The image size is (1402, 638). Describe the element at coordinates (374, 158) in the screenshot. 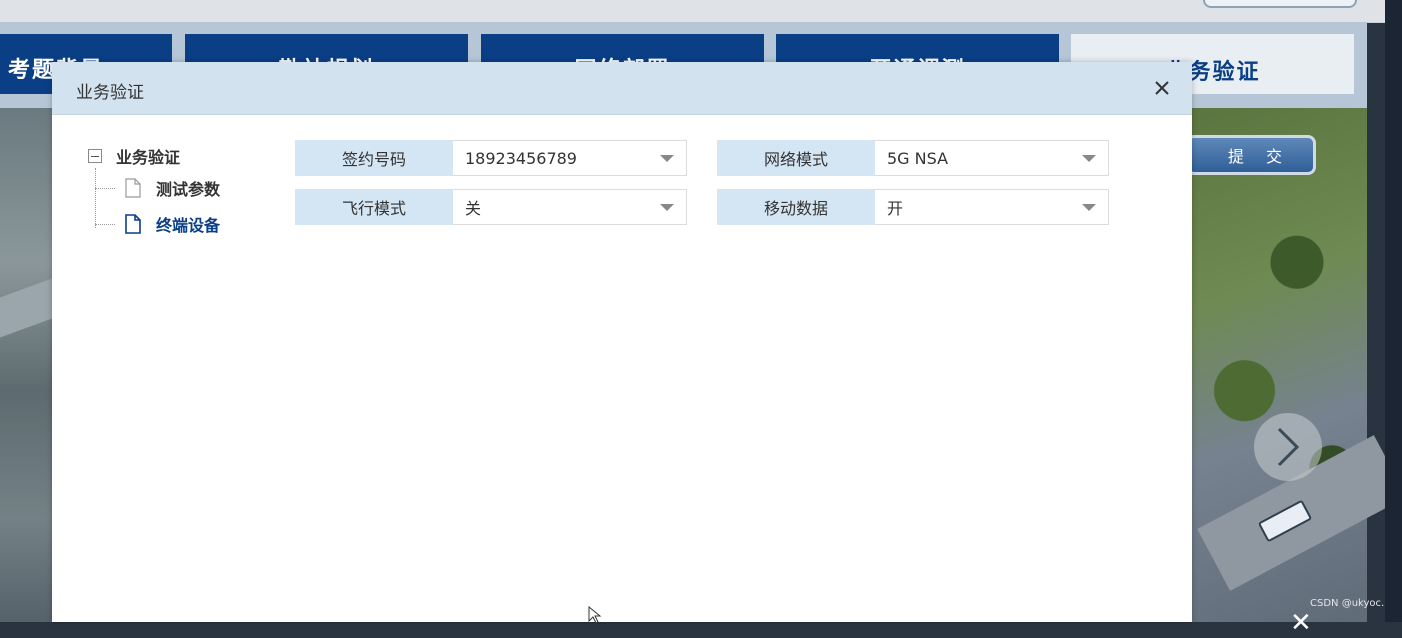

I see `field-label: 签约号码` at that location.